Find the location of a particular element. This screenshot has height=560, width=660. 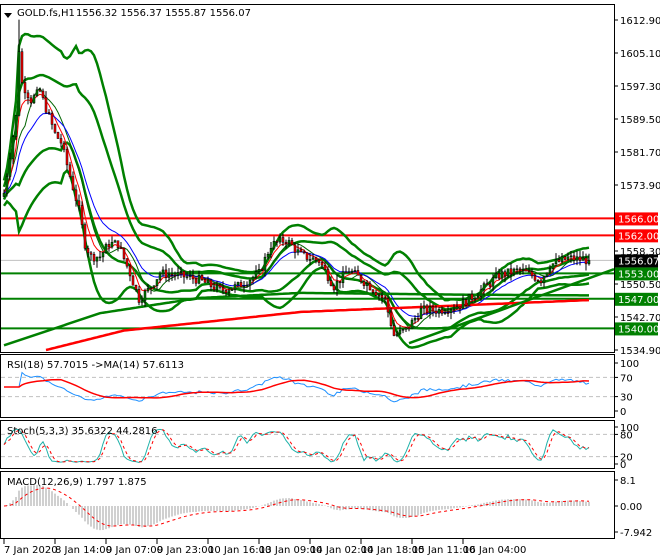

time-axis-label: 16 Jan 04:00 is located at coordinates (494, 550).